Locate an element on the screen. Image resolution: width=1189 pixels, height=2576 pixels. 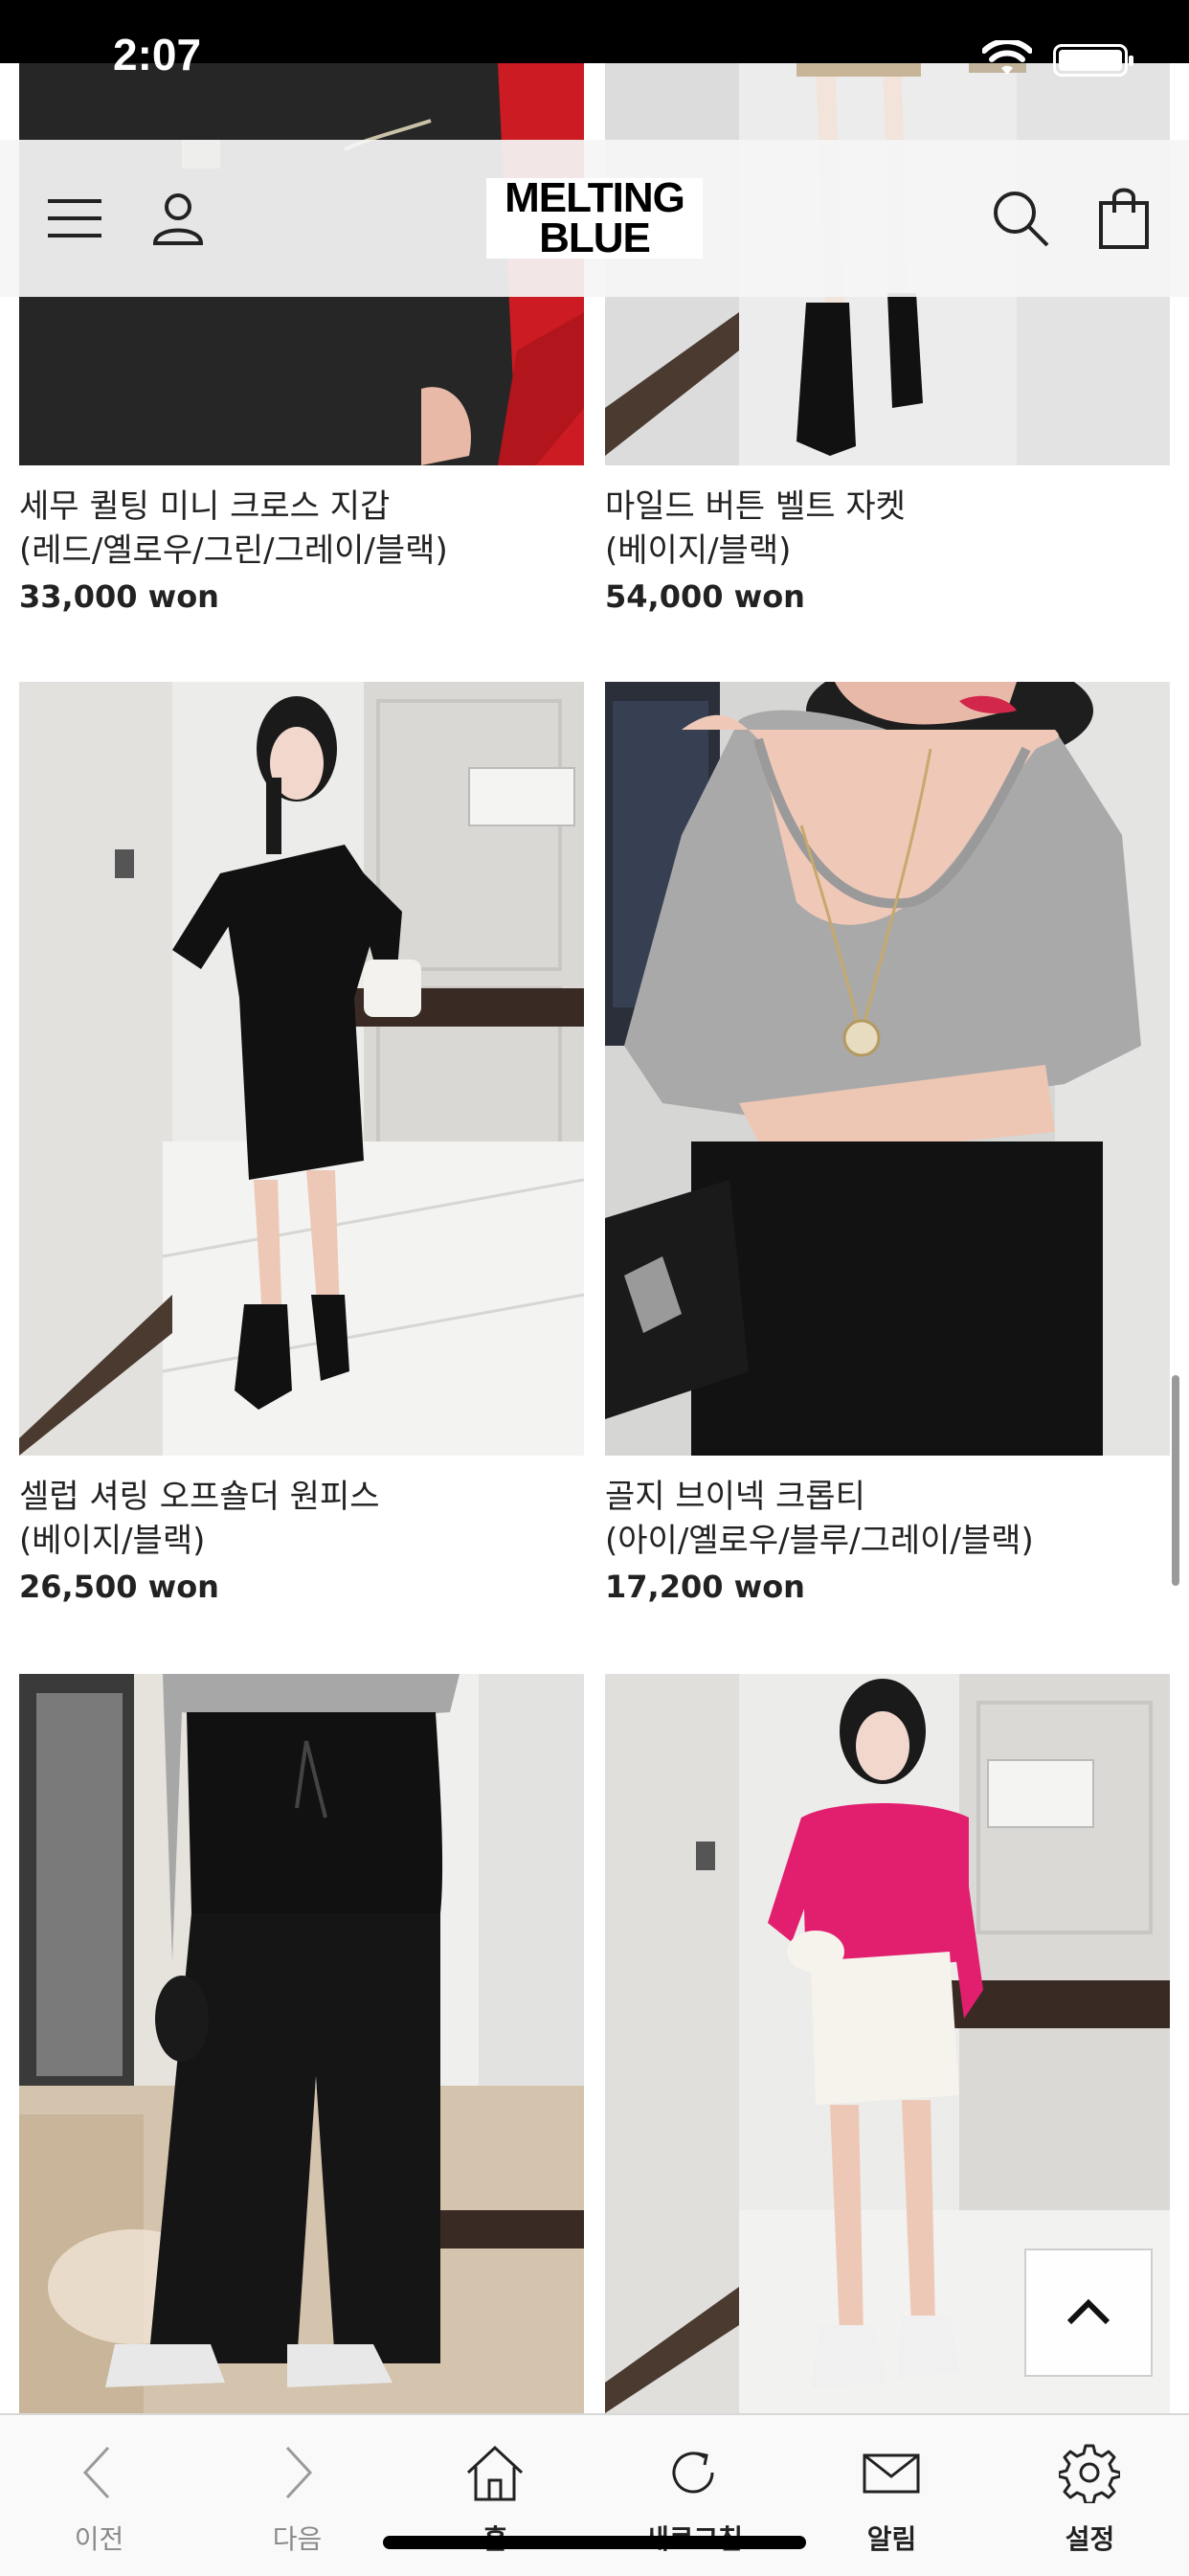
product-info: 골지 브이넥 크롭티 (아이/옐로우/블루/그레이/블랙) 17,200 won is located at coordinates (887, 1540).